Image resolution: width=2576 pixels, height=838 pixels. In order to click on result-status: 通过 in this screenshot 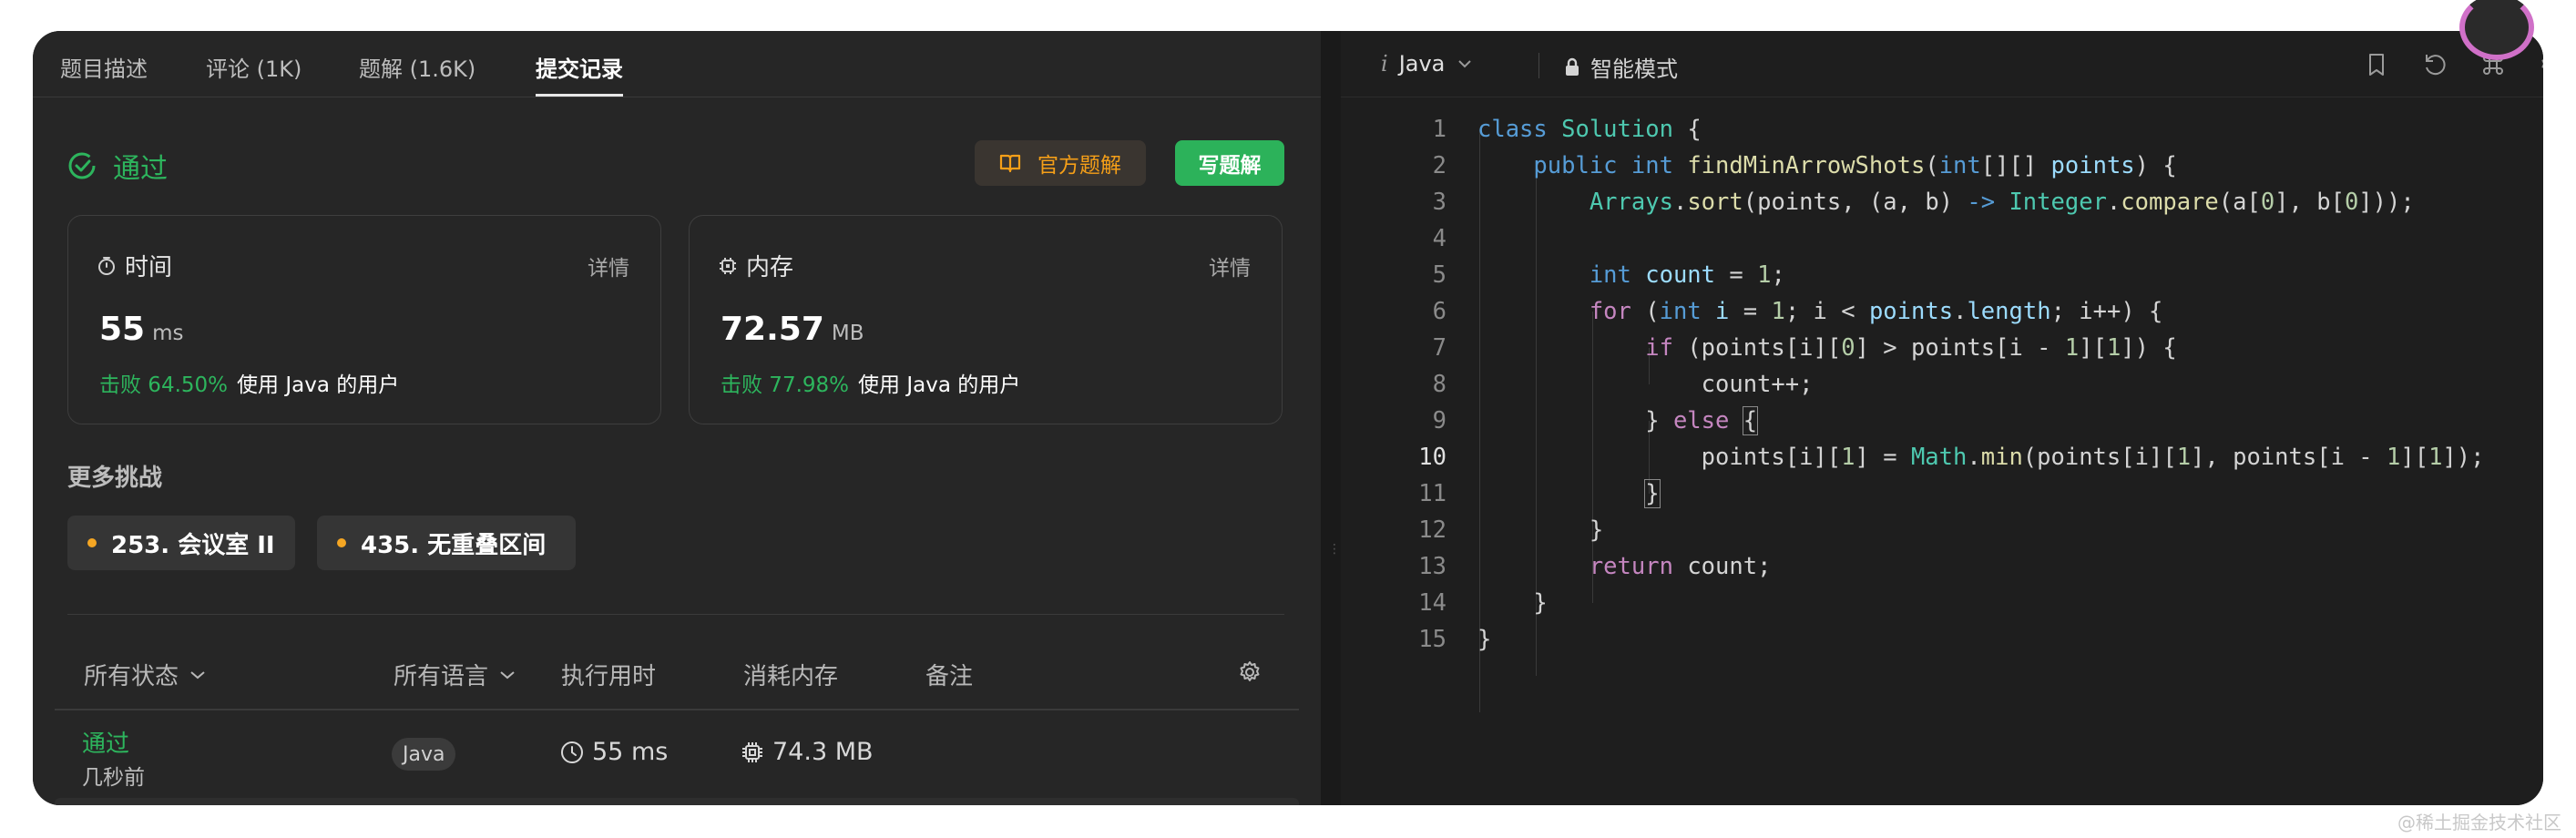, I will do `click(118, 166)`.